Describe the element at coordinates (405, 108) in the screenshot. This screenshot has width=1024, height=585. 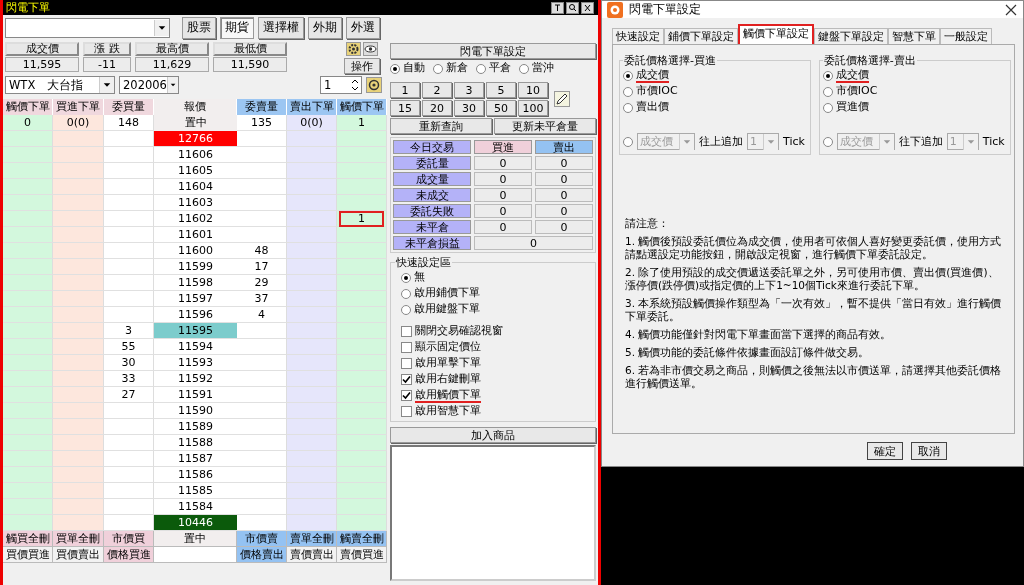
I see `quantity-button: 15` at that location.